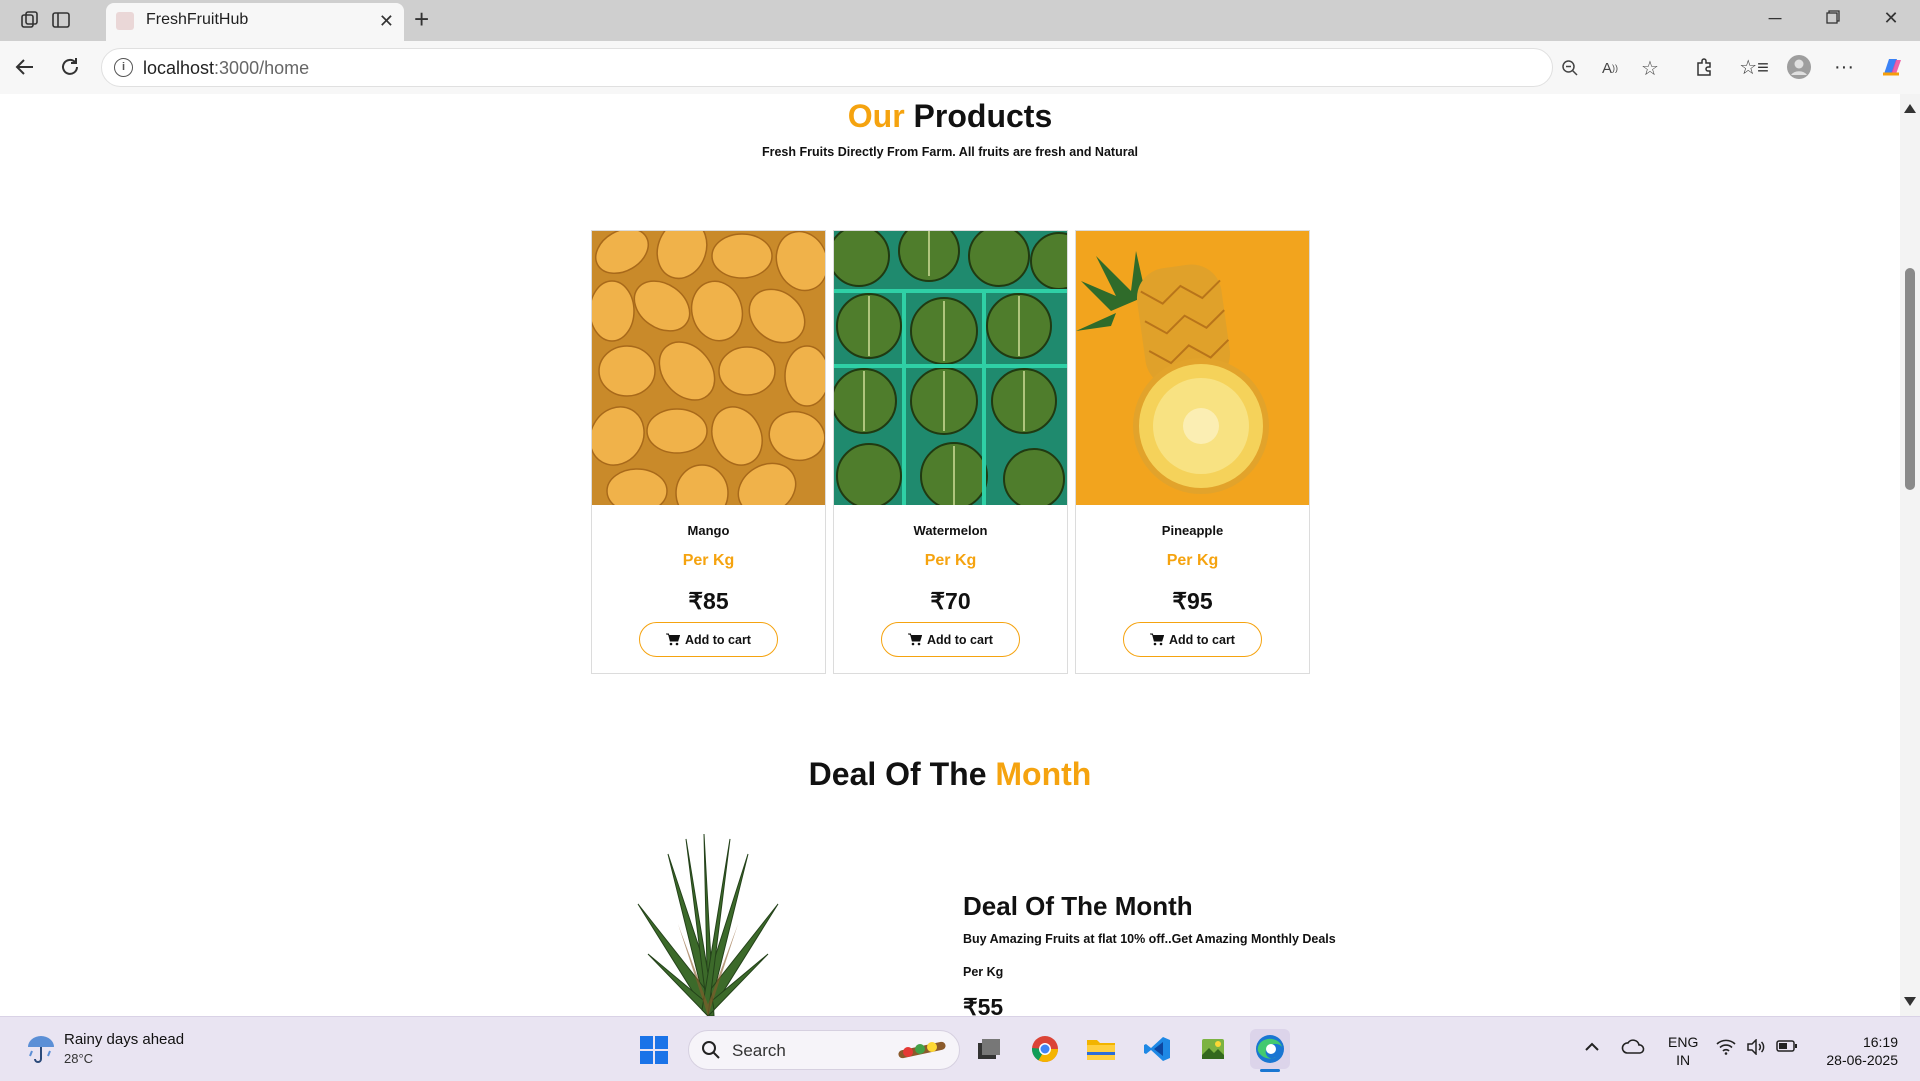  Describe the element at coordinates (179, 68) in the screenshot. I see `url-host: localhost` at that location.